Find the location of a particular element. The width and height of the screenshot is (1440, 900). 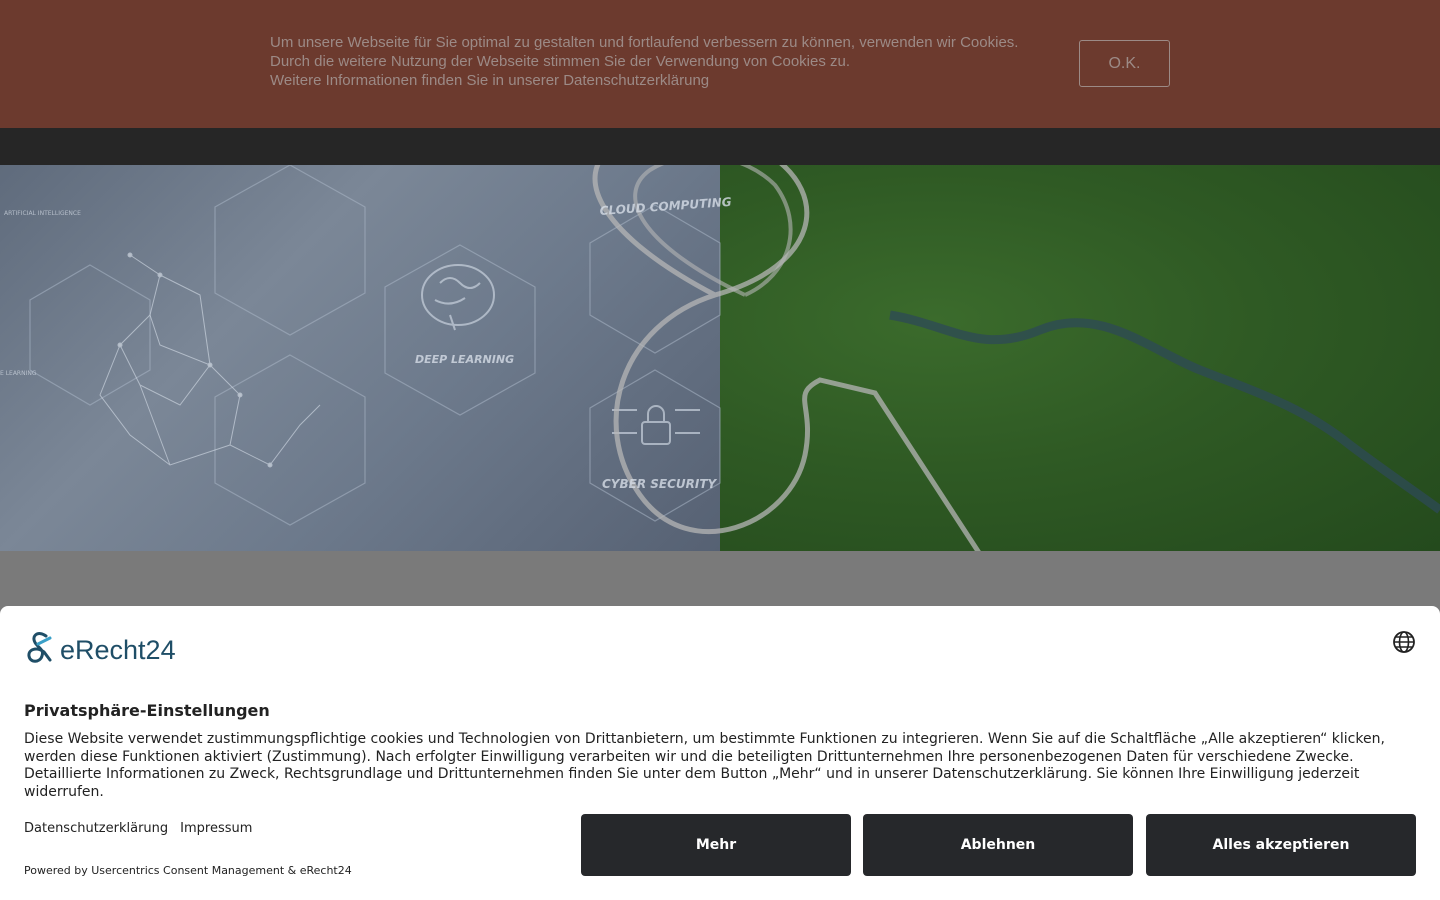

label-ai: ARTIFICIAL INTELLIGENCE is located at coordinates (42, 213).